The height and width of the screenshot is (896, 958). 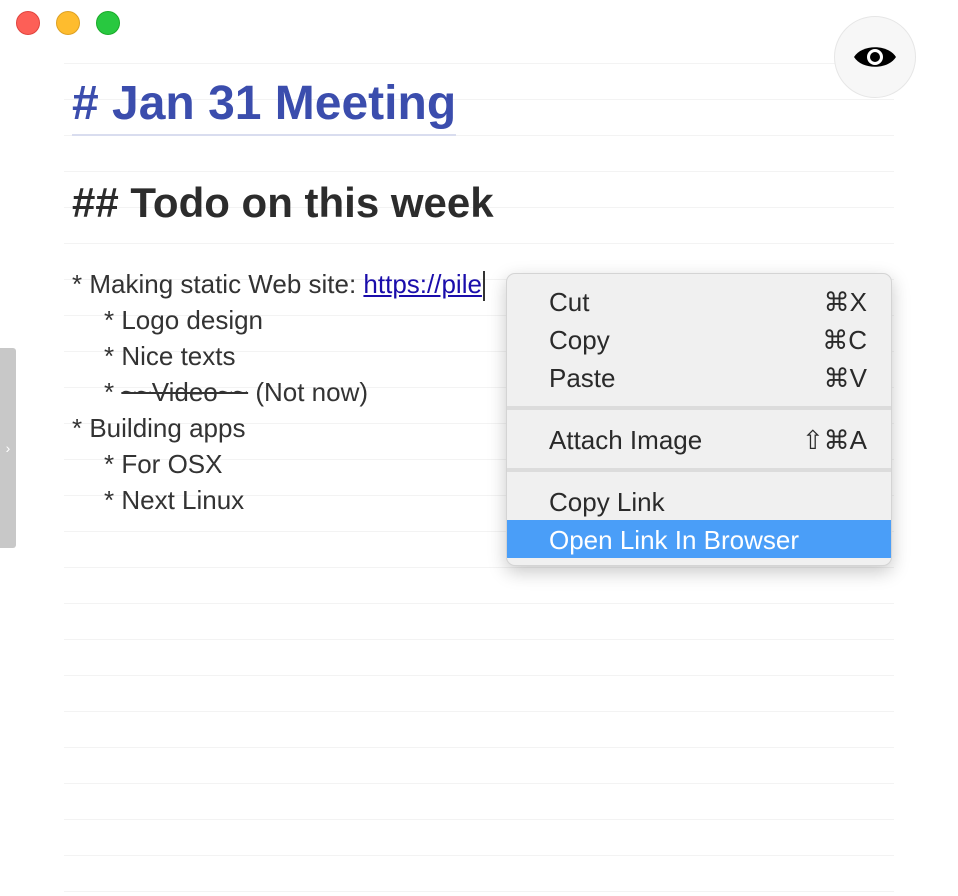 What do you see at coordinates (699, 301) in the screenshot?
I see `menu-item-cut: Cut ⌘X` at bounding box center [699, 301].